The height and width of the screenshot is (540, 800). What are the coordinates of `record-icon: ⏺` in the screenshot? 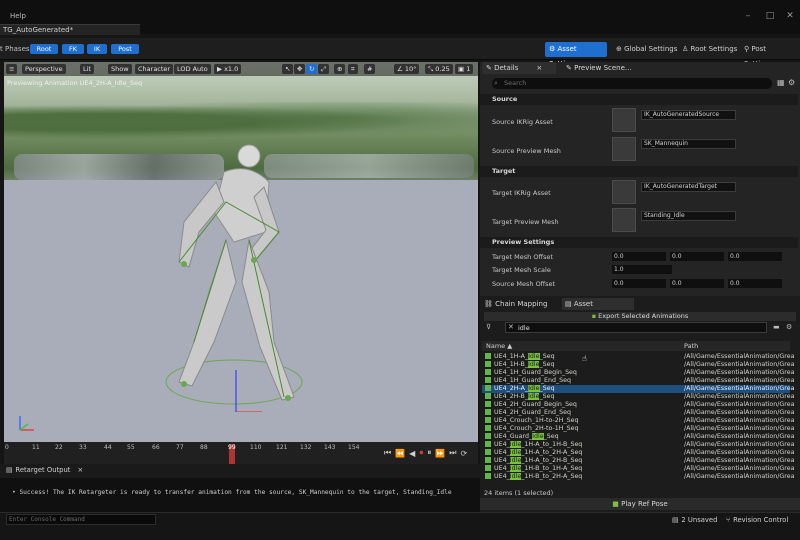 It's located at (421, 453).